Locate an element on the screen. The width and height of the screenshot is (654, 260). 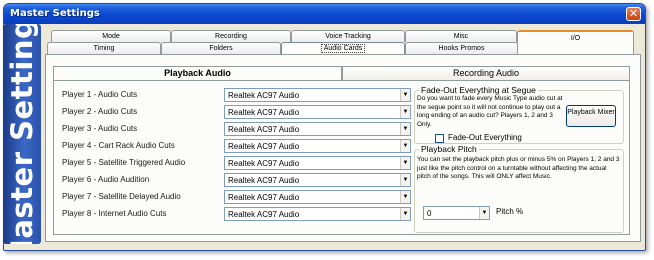
side-banner: Master Settings is located at coordinates (22, 134).